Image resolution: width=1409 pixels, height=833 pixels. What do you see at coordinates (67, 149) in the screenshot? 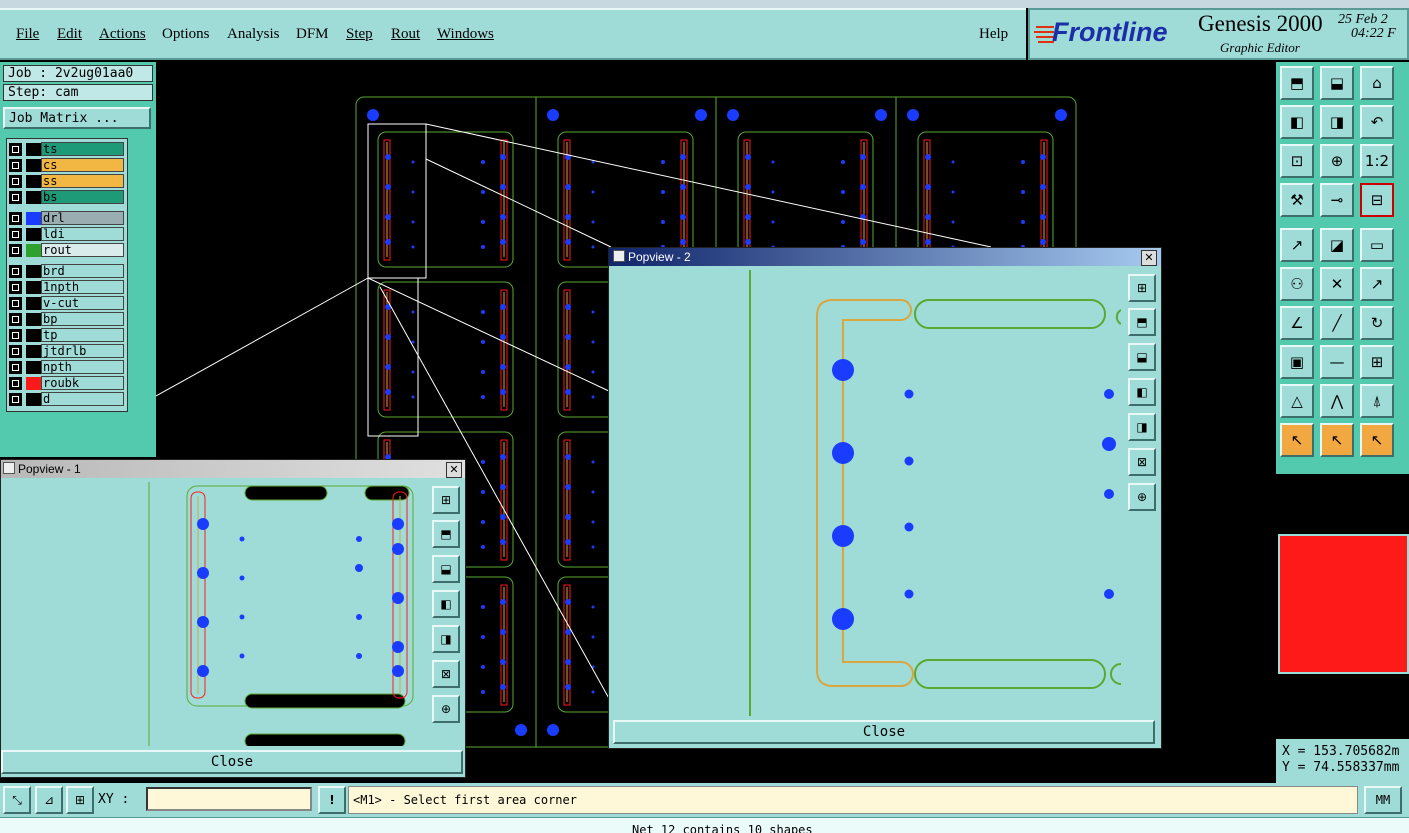
I see `layer-row-ts: ts` at bounding box center [67, 149].